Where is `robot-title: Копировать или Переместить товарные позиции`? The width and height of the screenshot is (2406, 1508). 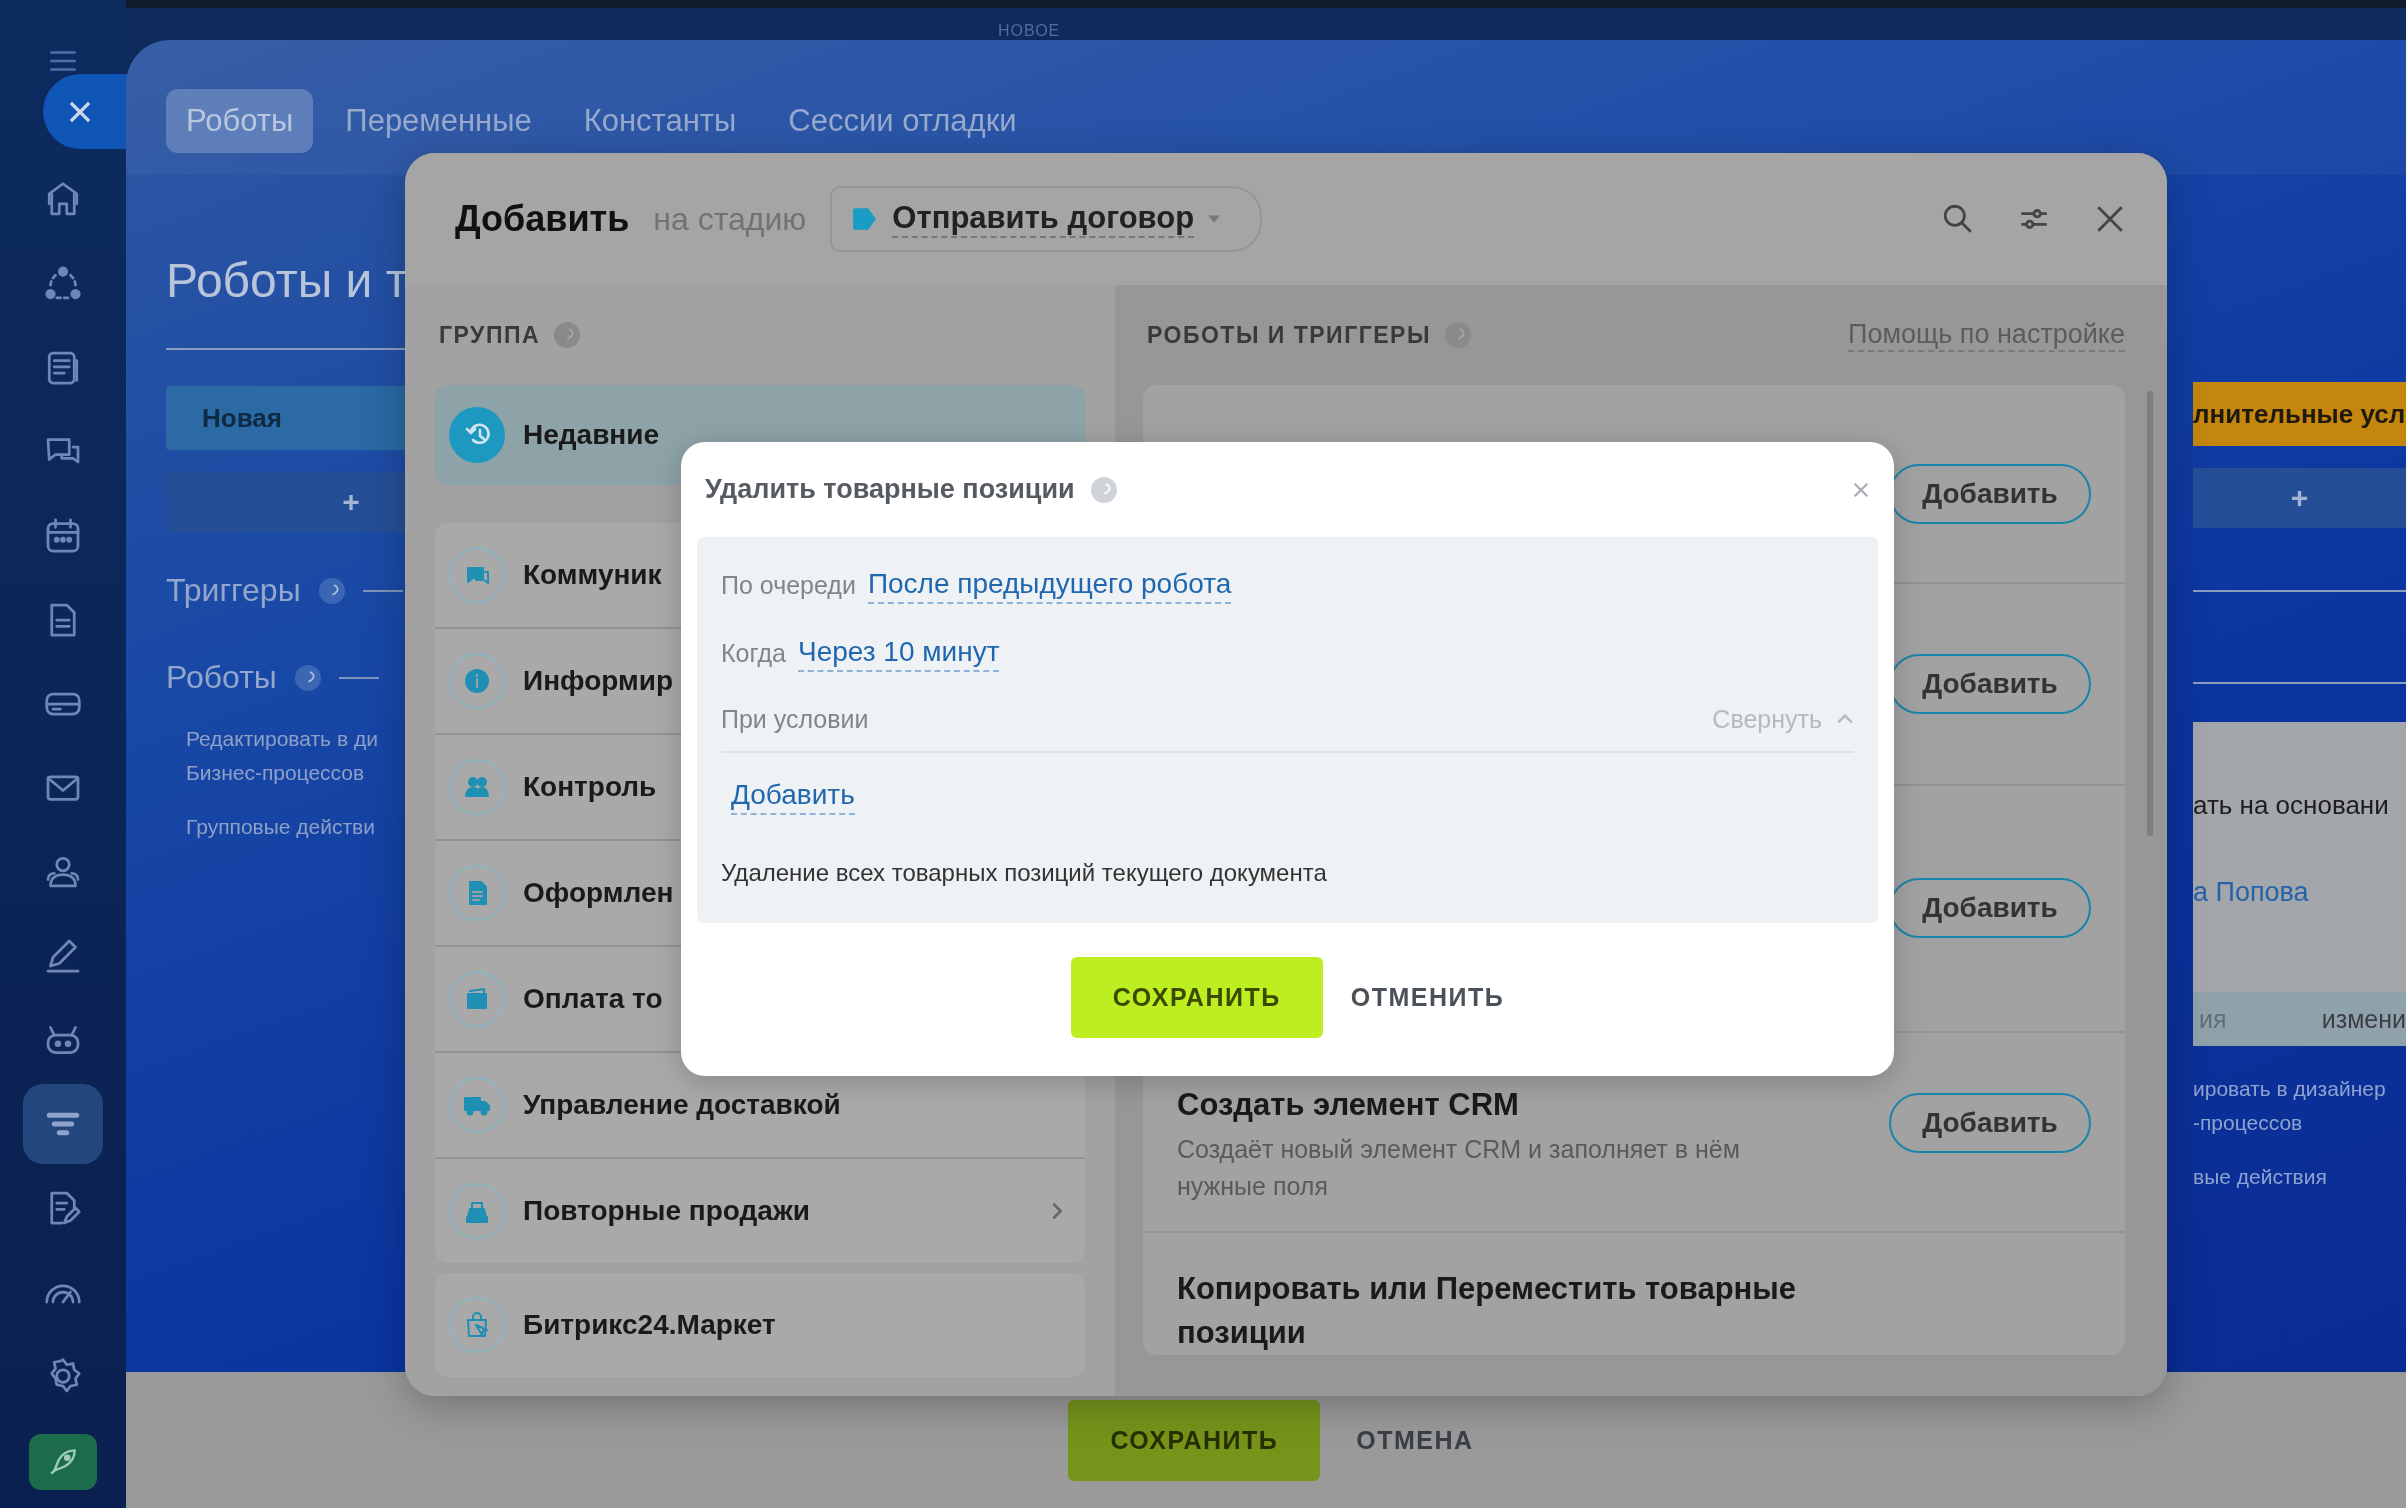 robot-title: Копировать или Переместить товарные позиции is located at coordinates (1487, 1311).